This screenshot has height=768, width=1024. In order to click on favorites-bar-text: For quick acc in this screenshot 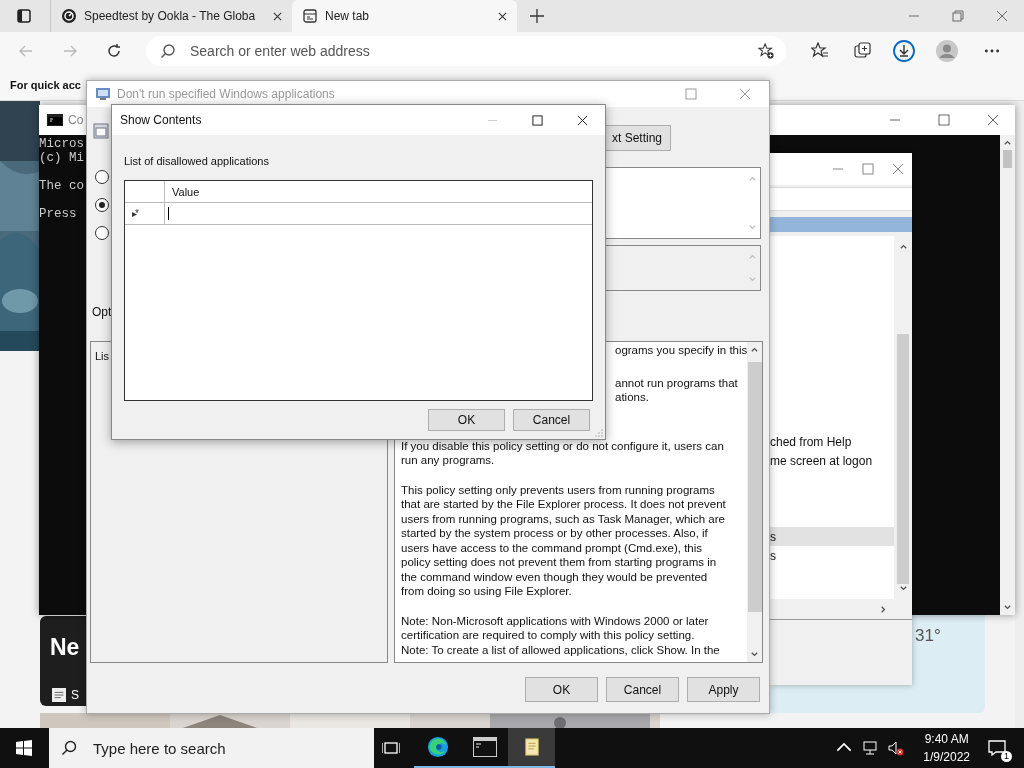, I will do `click(45, 85)`.